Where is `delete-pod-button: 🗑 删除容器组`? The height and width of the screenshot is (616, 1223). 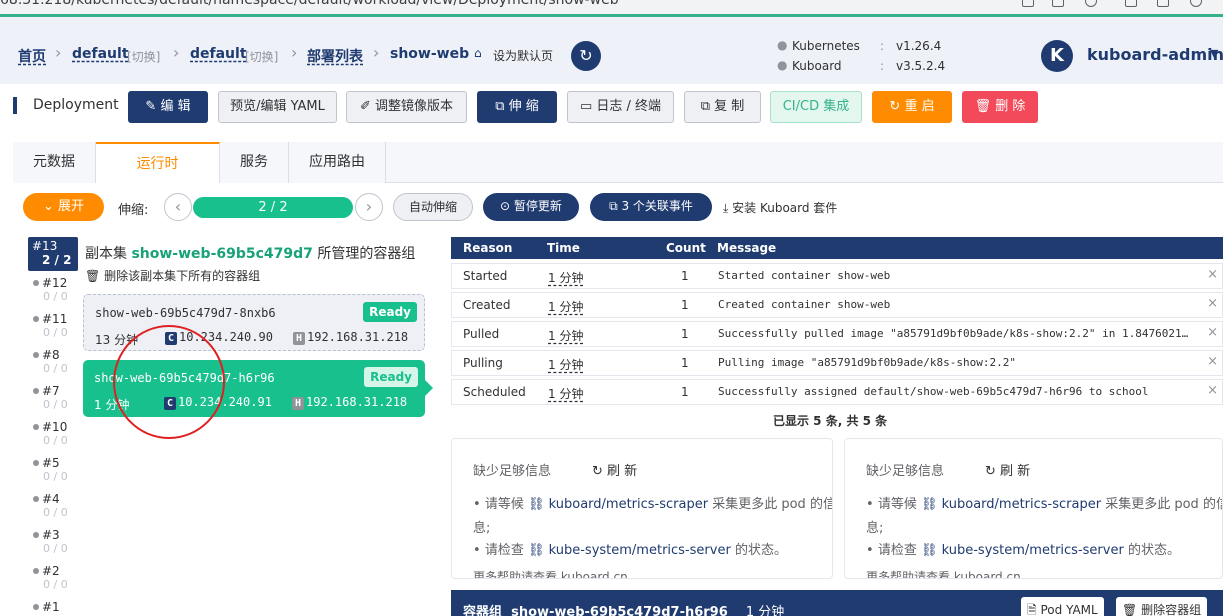 delete-pod-button: 🗑 删除容器组 is located at coordinates (1162, 606).